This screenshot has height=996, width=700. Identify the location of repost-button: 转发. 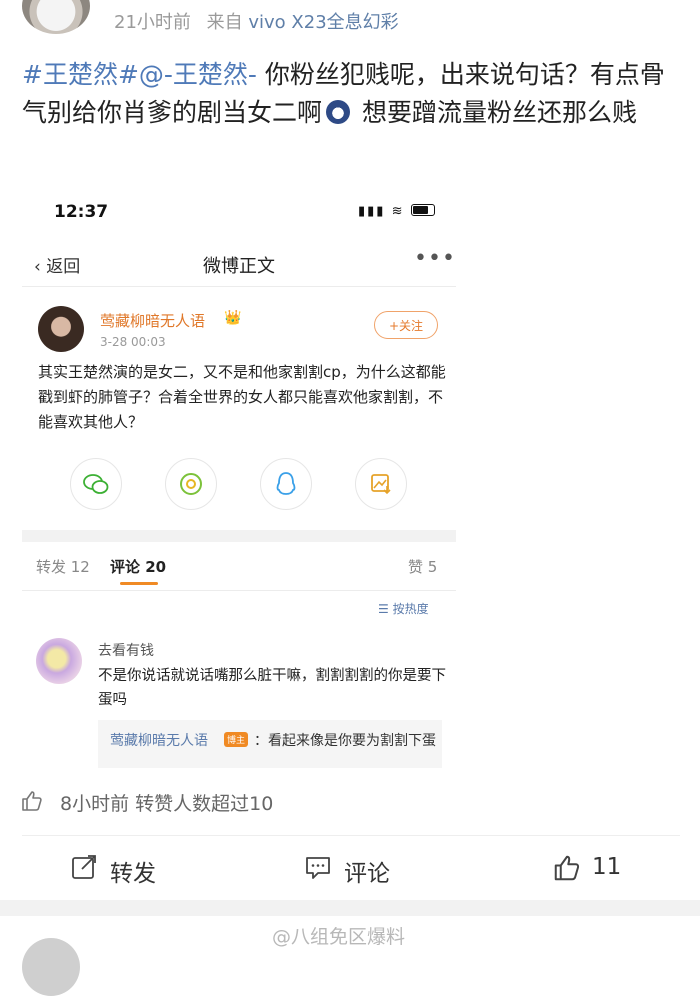
(133, 871).